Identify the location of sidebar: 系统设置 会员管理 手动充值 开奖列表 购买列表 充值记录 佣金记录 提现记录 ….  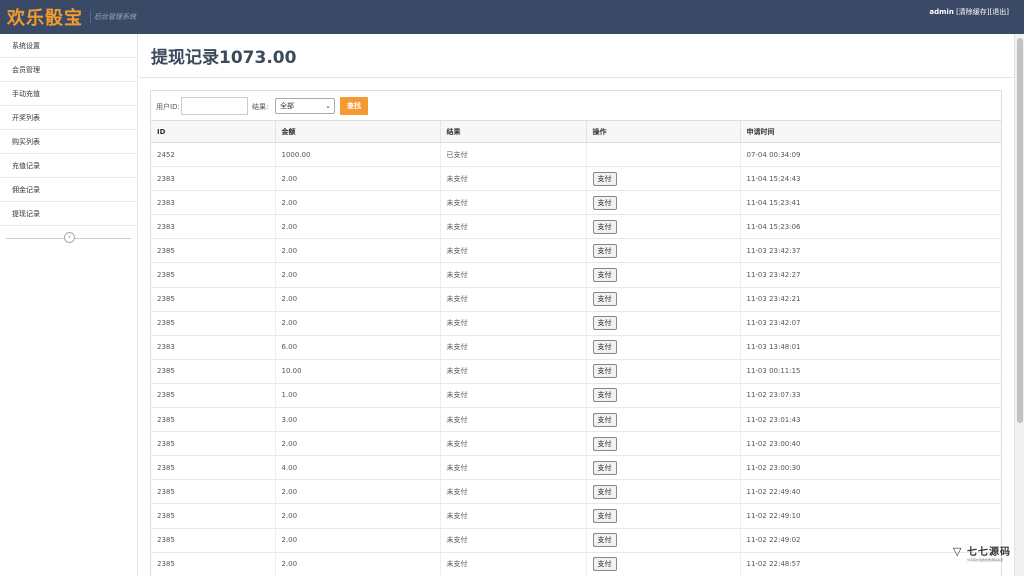
(69, 305).